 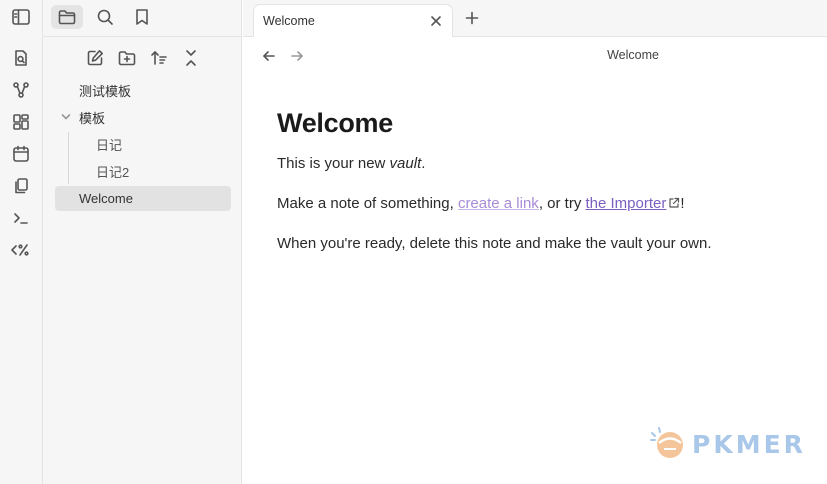 What do you see at coordinates (21, 186) in the screenshot?
I see `templates-icon` at bounding box center [21, 186].